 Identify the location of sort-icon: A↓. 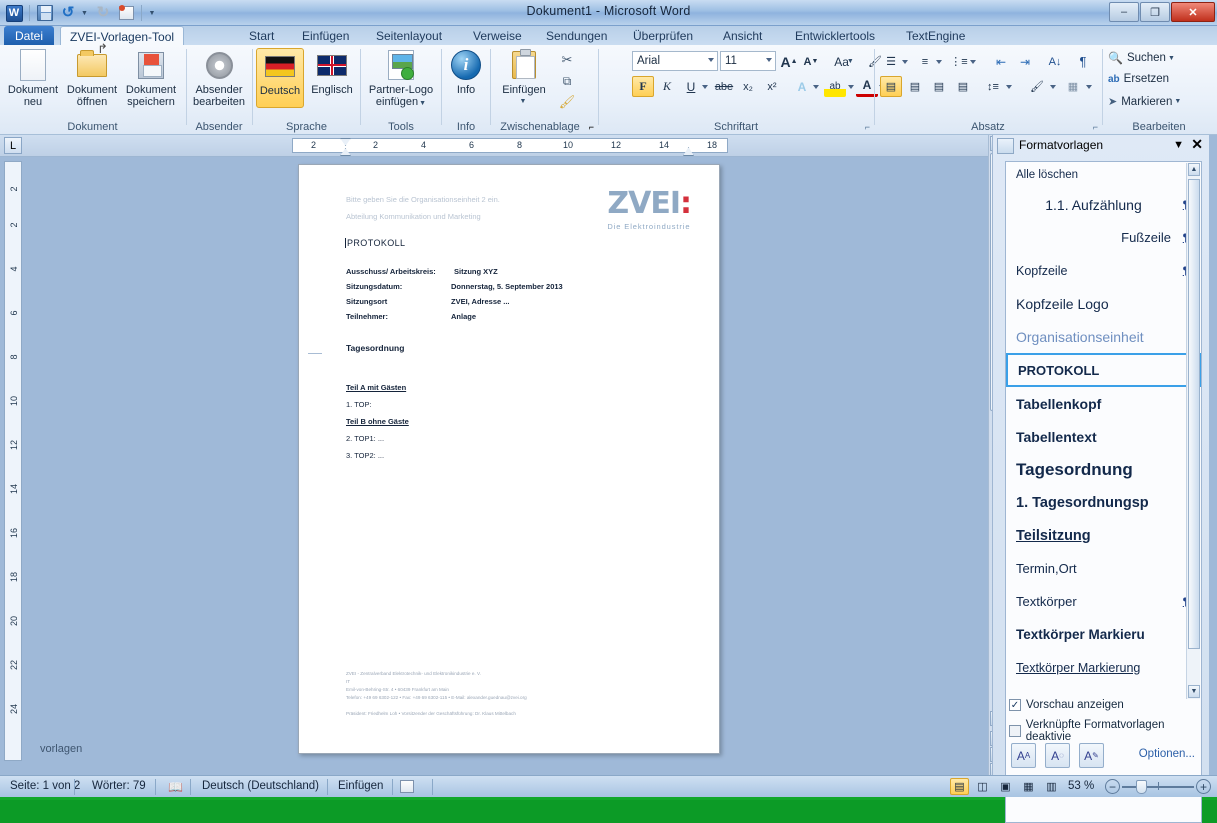
(1055, 61).